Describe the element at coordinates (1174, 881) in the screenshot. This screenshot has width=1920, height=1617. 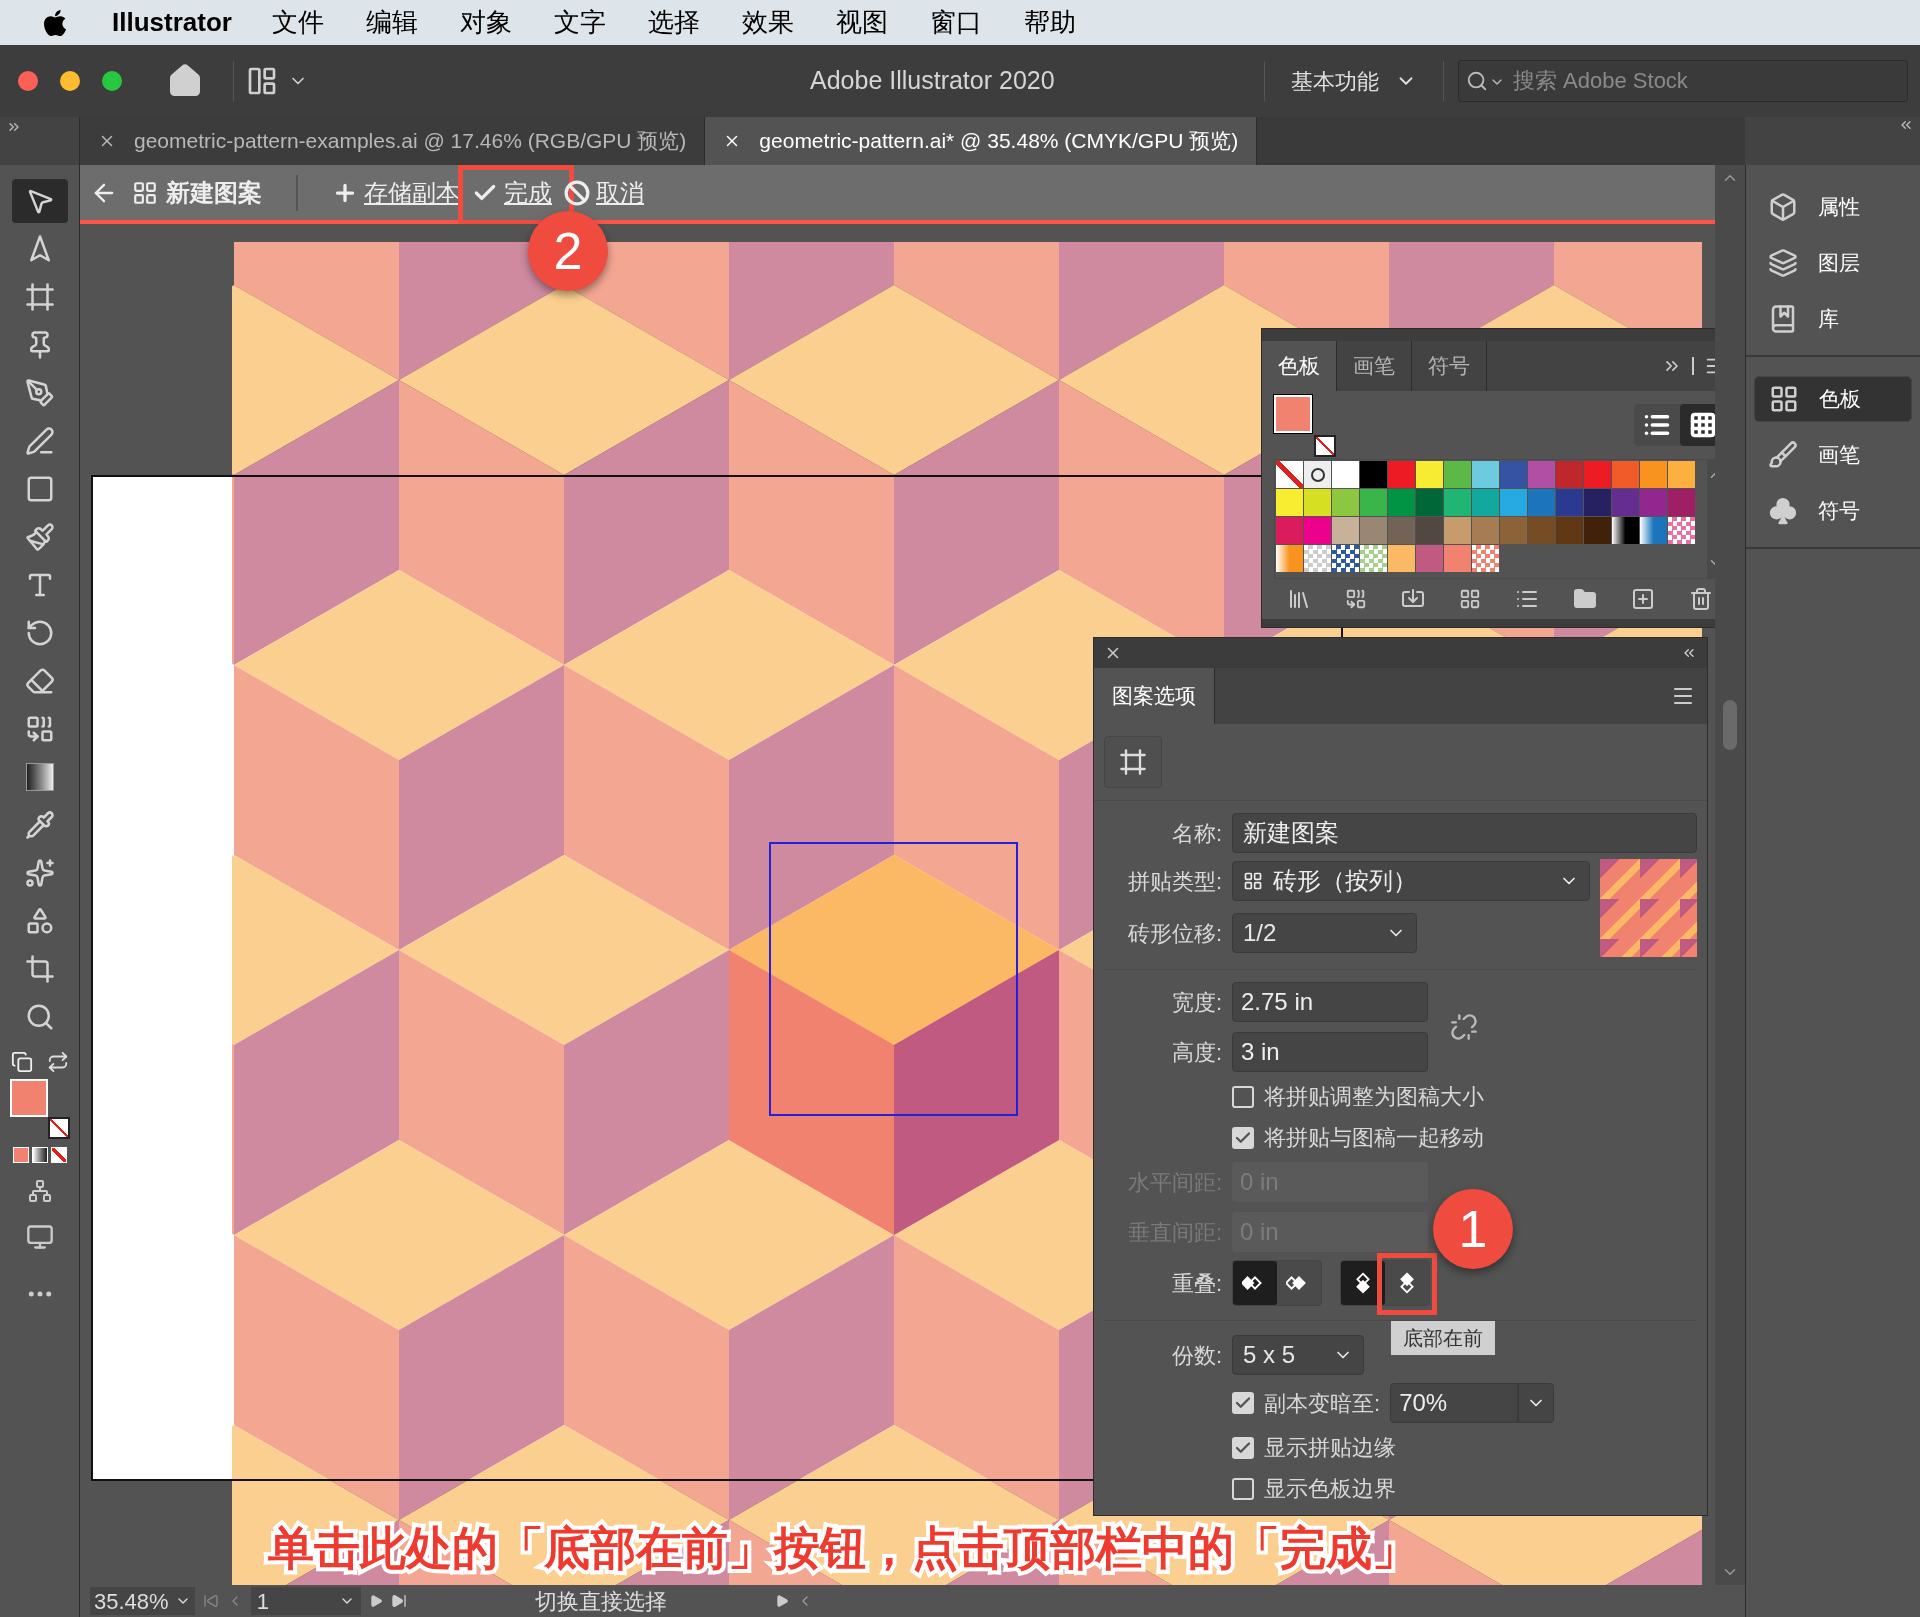
I see `field-label: 拼贴类型:` at that location.